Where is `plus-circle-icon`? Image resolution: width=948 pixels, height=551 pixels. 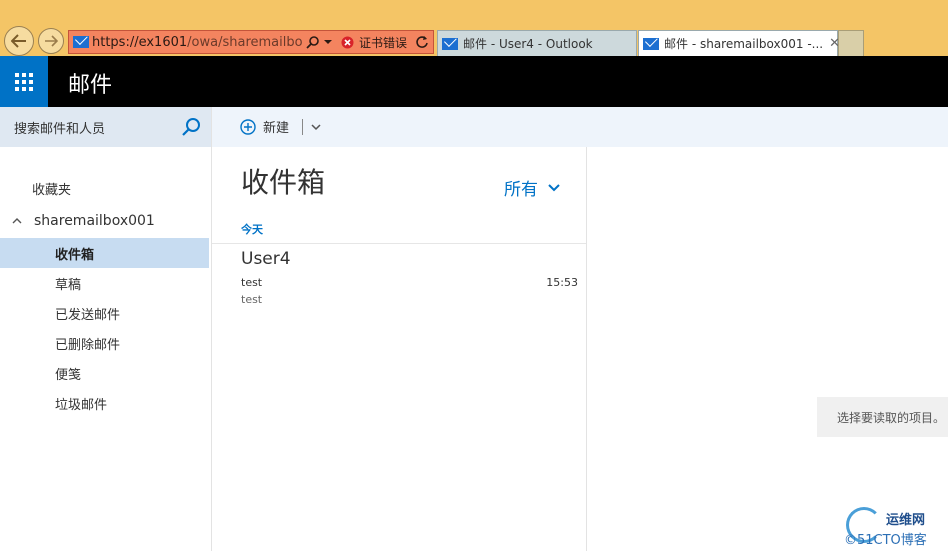 plus-circle-icon is located at coordinates (248, 126).